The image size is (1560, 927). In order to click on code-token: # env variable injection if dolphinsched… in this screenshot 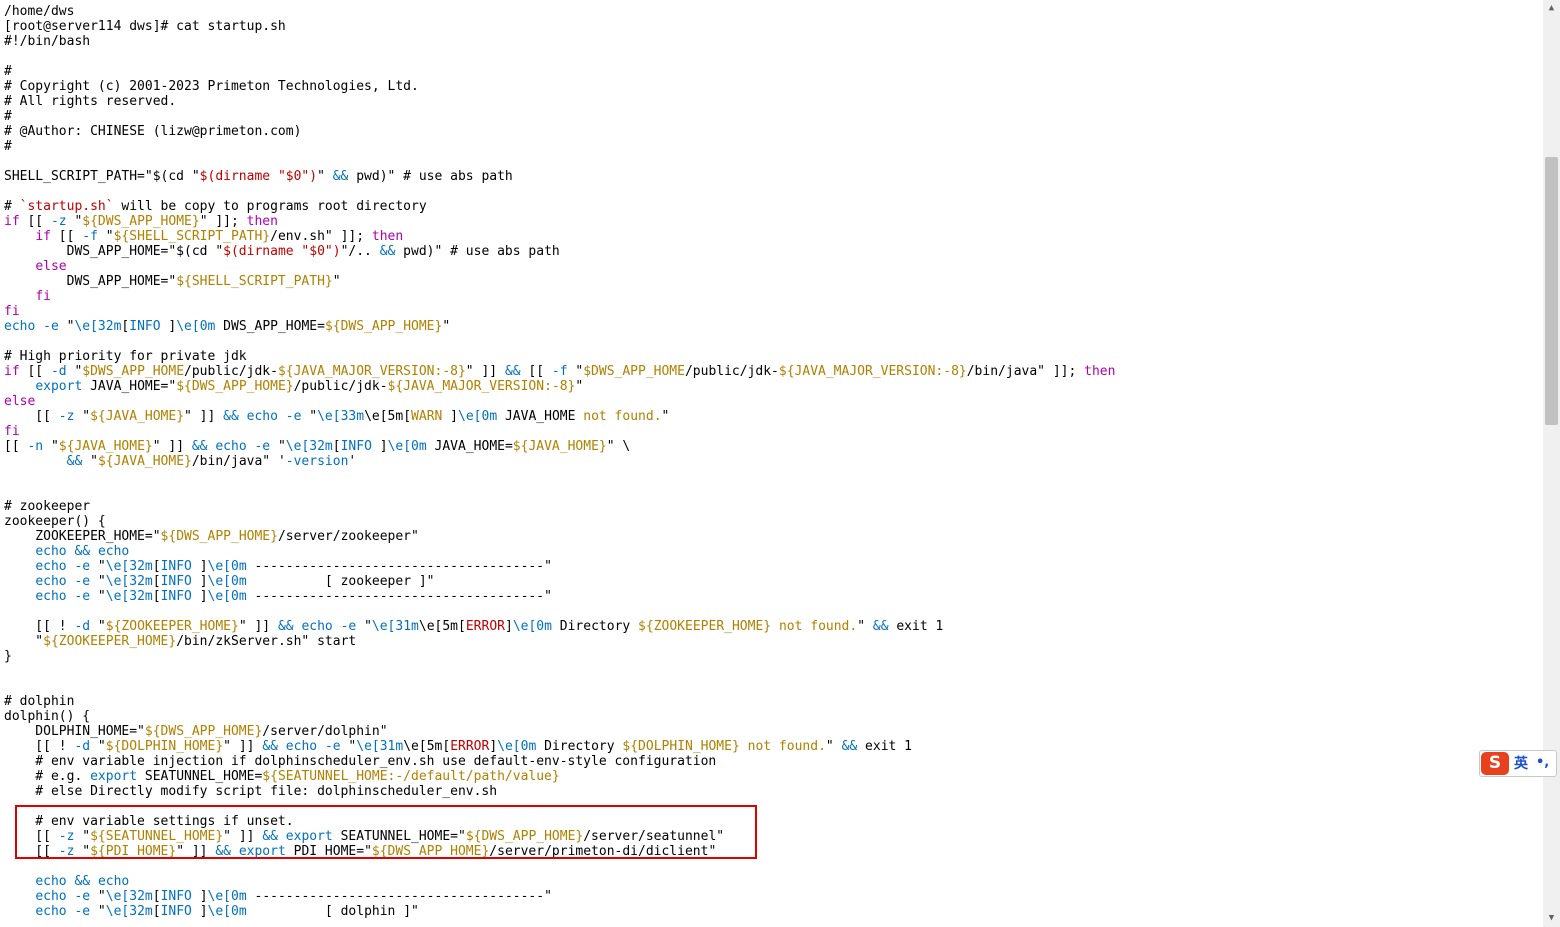, I will do `click(360, 761)`.